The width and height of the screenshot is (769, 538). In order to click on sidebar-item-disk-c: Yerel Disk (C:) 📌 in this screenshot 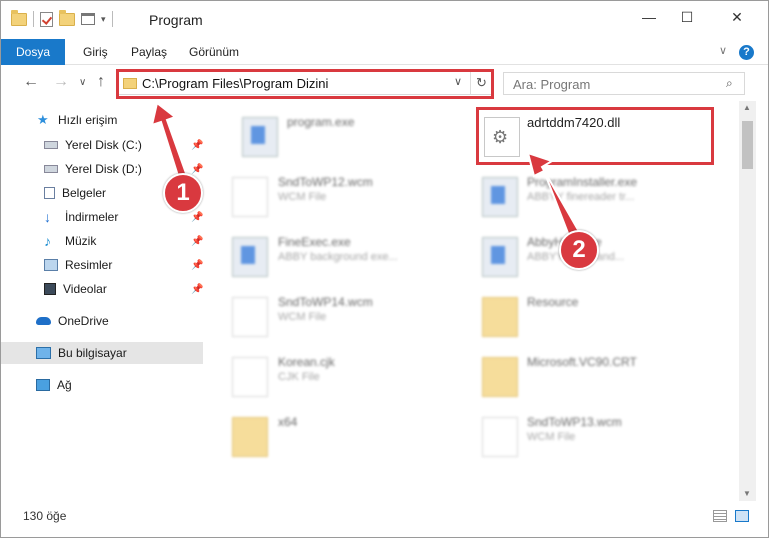, I will do `click(102, 145)`.